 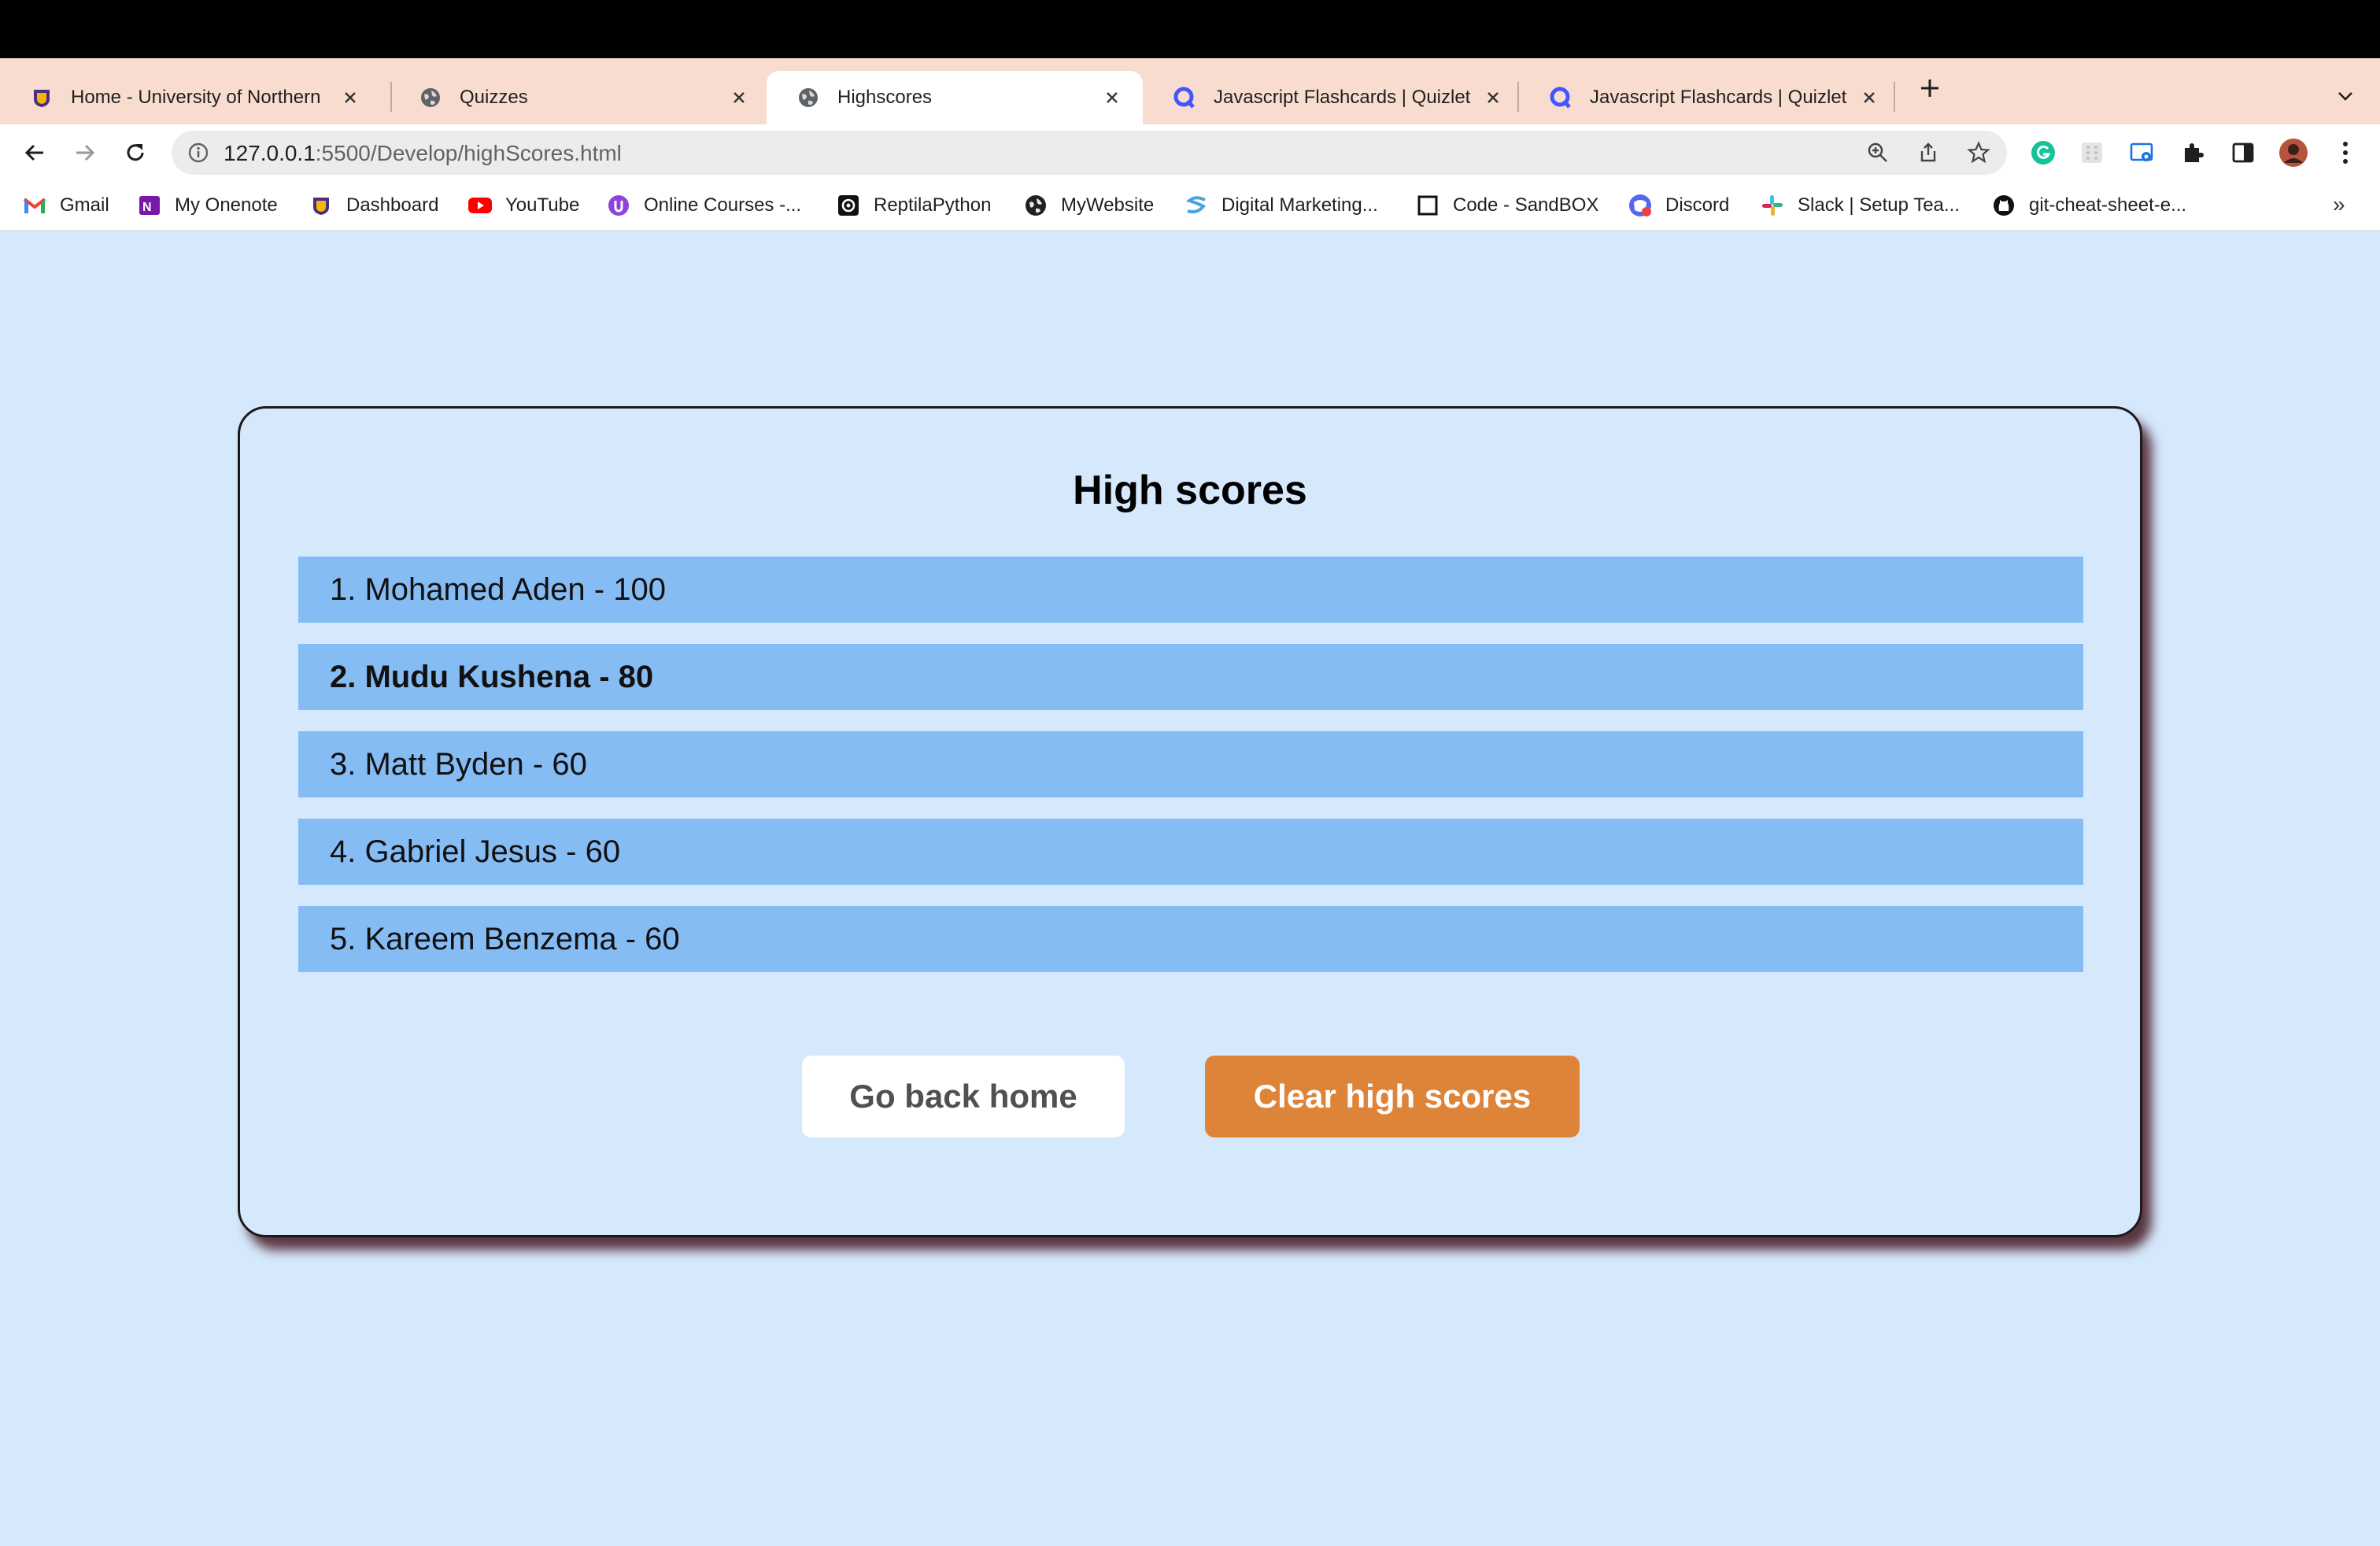 I want to click on tab-title: Highscores, so click(x=885, y=97).